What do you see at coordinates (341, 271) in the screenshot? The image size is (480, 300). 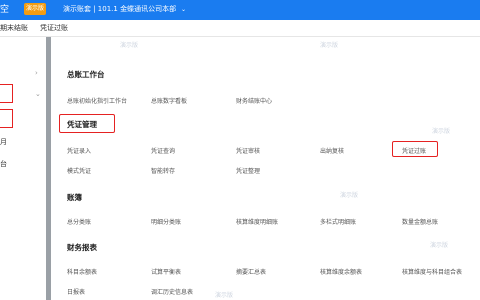 I see `link-dimension-balance: 核算维度余额表` at bounding box center [341, 271].